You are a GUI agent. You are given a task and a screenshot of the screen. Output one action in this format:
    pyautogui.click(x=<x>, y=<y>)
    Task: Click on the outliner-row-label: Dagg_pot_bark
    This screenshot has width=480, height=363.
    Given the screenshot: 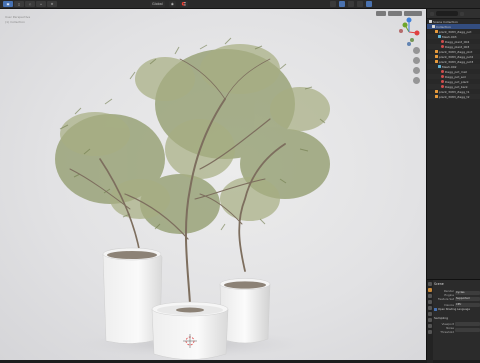 What is the action you would take?
    pyautogui.click(x=456, y=86)
    